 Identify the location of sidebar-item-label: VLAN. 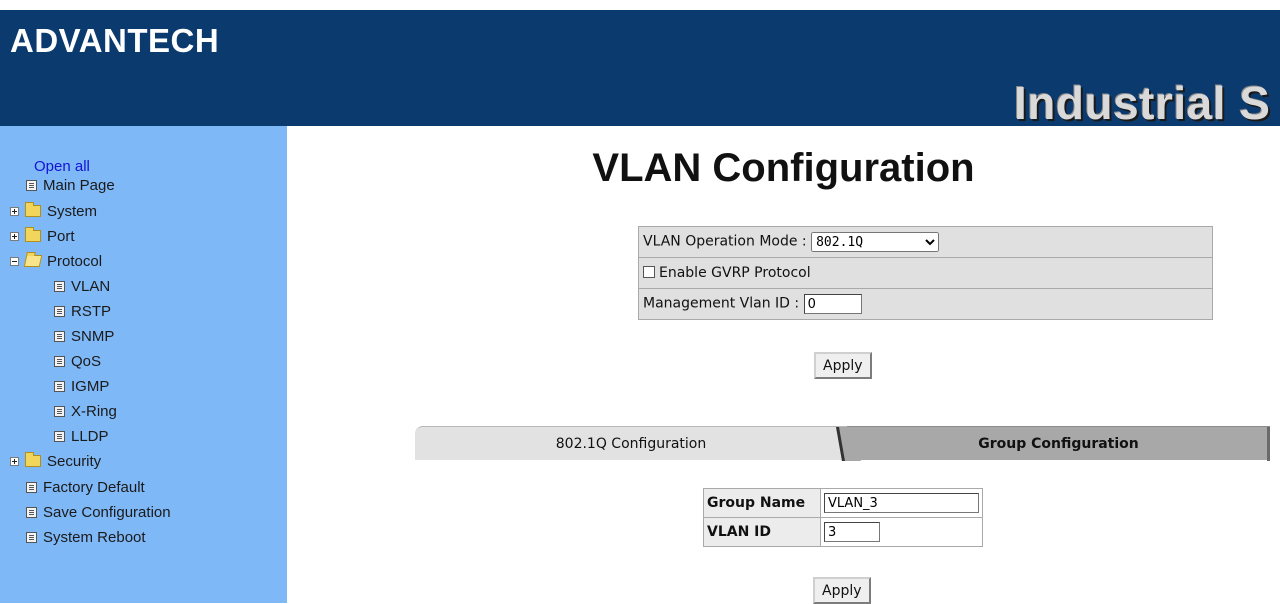
(91, 286).